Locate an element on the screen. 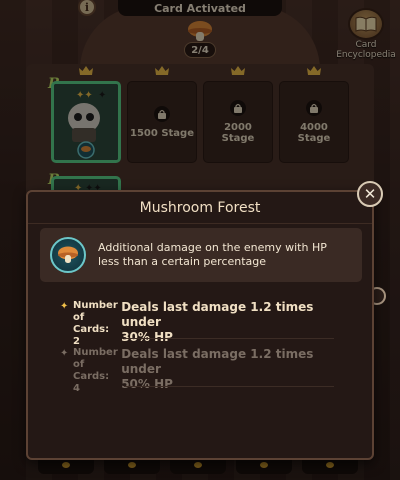  close-icon: ✕ is located at coordinates (370, 194).